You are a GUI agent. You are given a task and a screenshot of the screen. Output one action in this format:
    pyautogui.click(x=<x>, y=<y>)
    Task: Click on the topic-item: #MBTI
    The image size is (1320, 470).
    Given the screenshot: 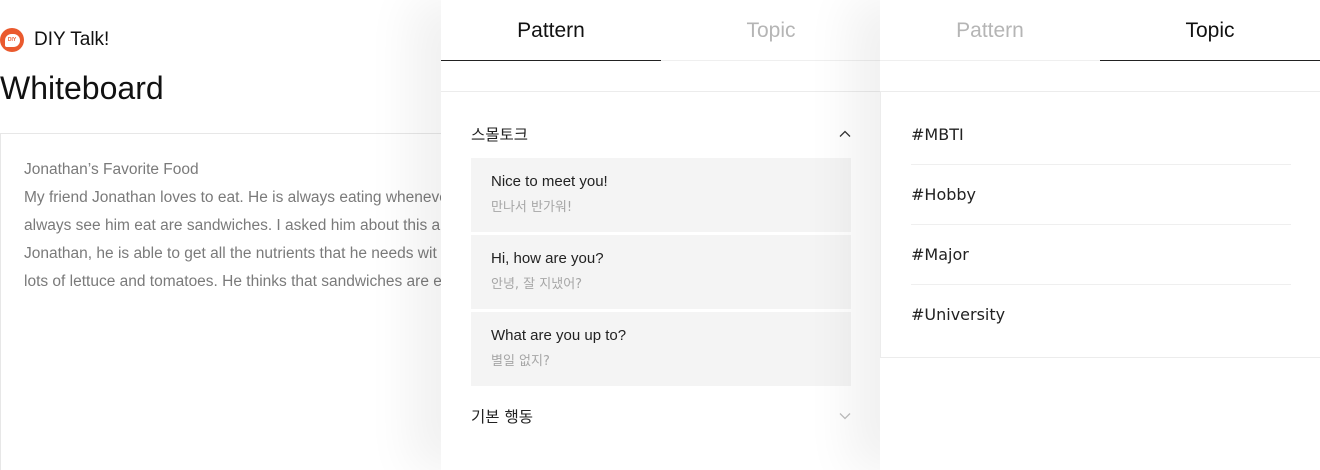 What is the action you would take?
    pyautogui.click(x=1101, y=135)
    